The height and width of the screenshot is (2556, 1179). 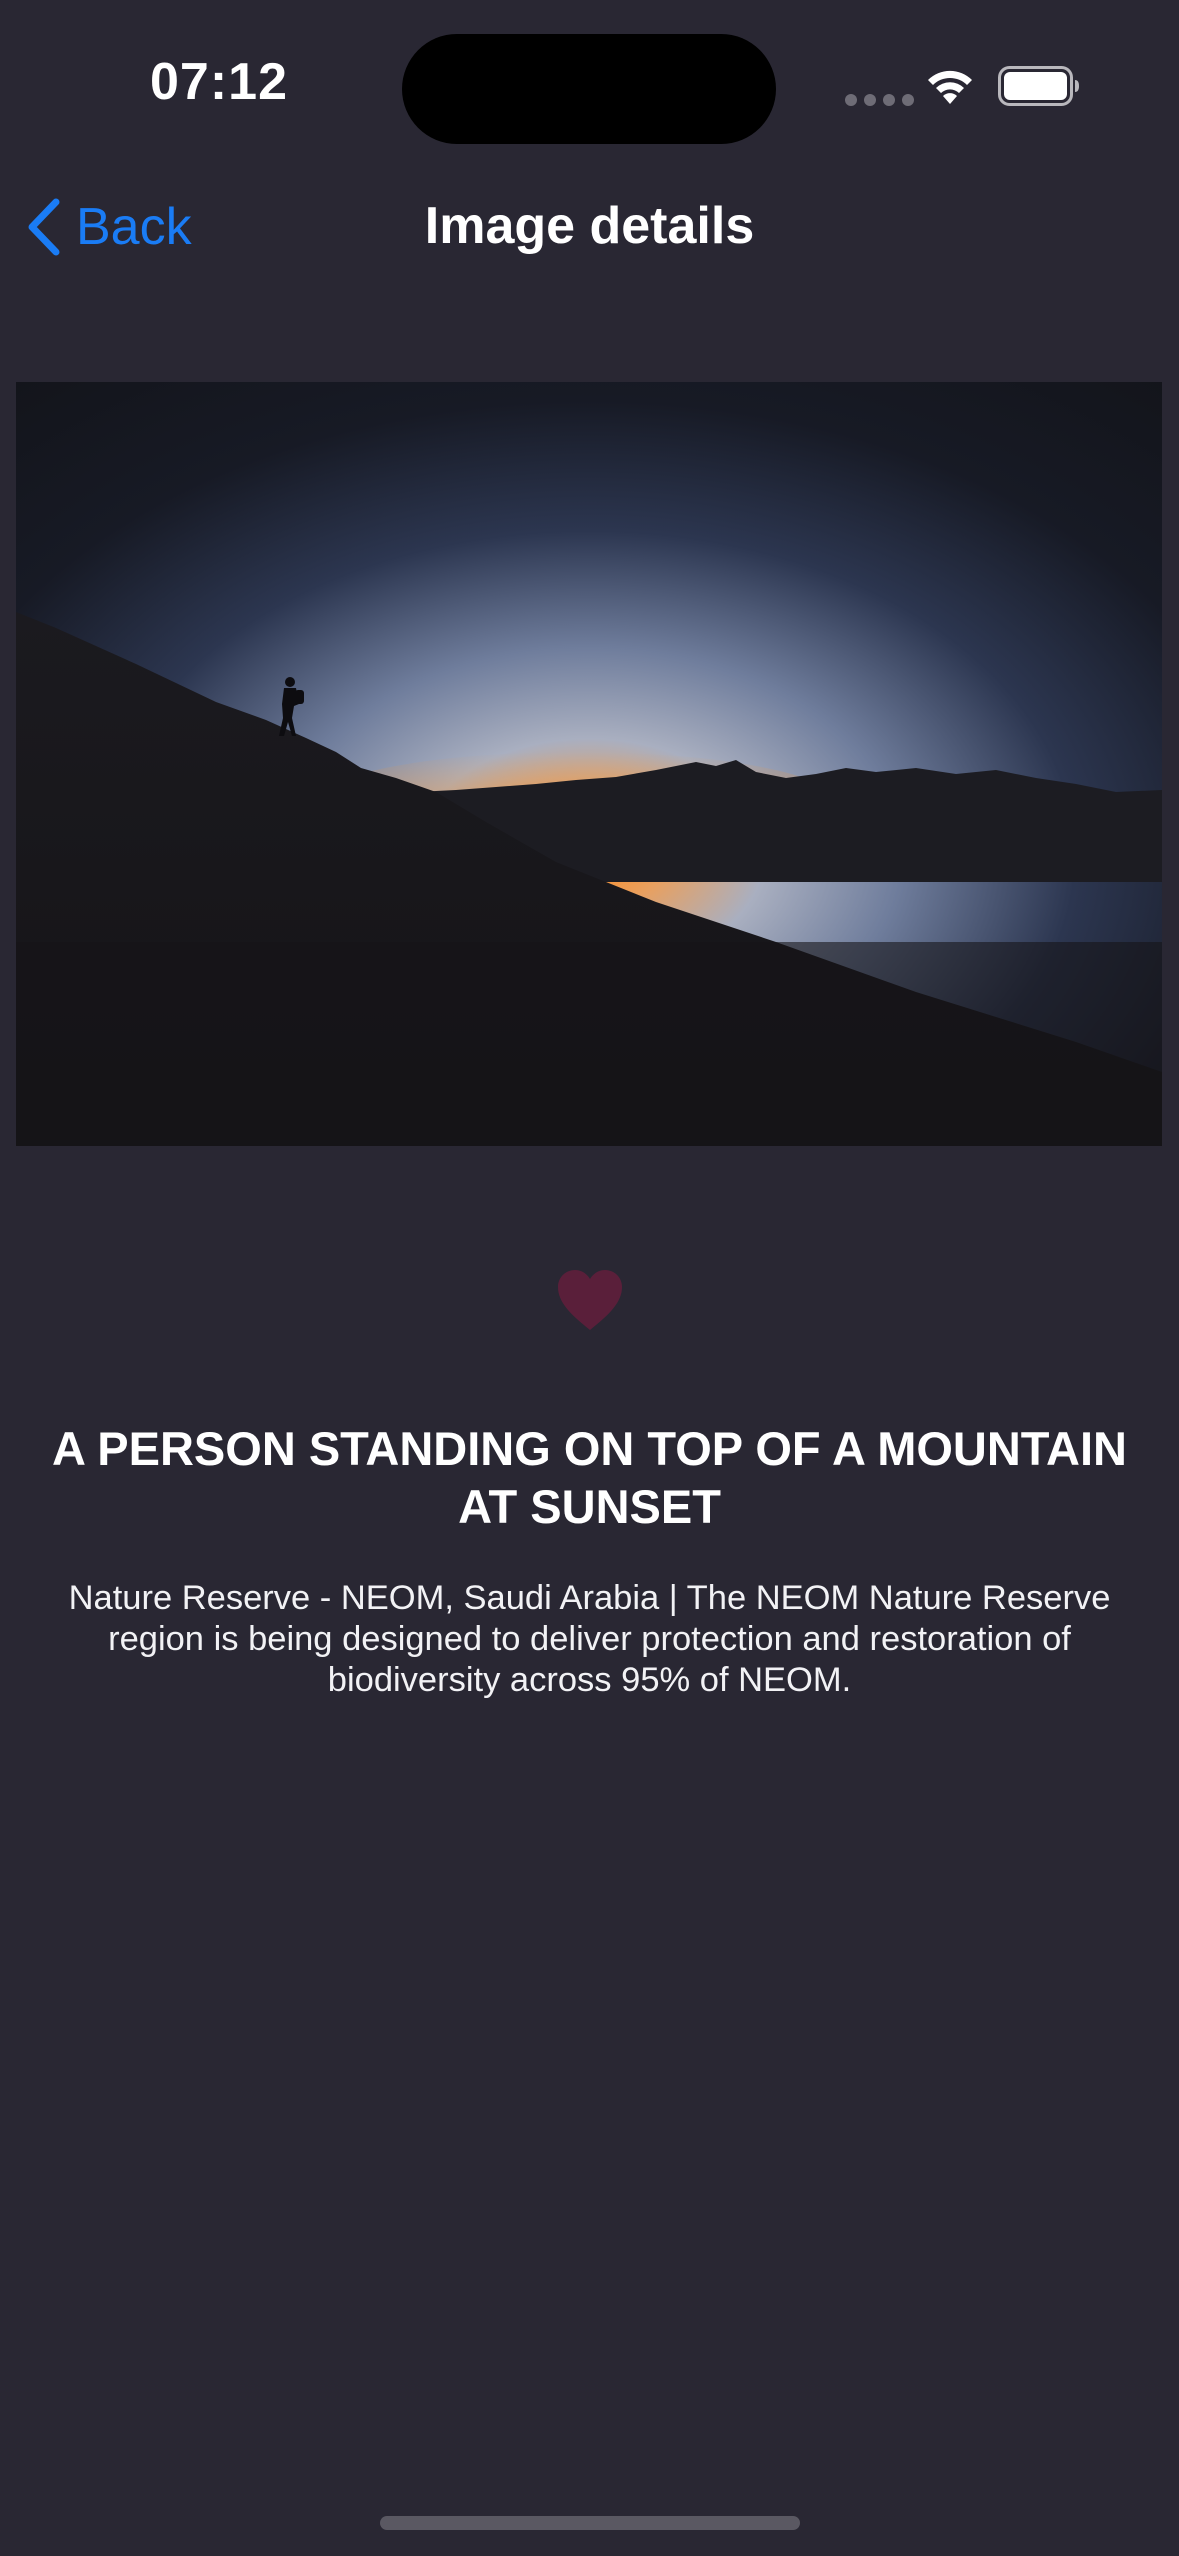 I want to click on wifi-icon, so click(x=950, y=87).